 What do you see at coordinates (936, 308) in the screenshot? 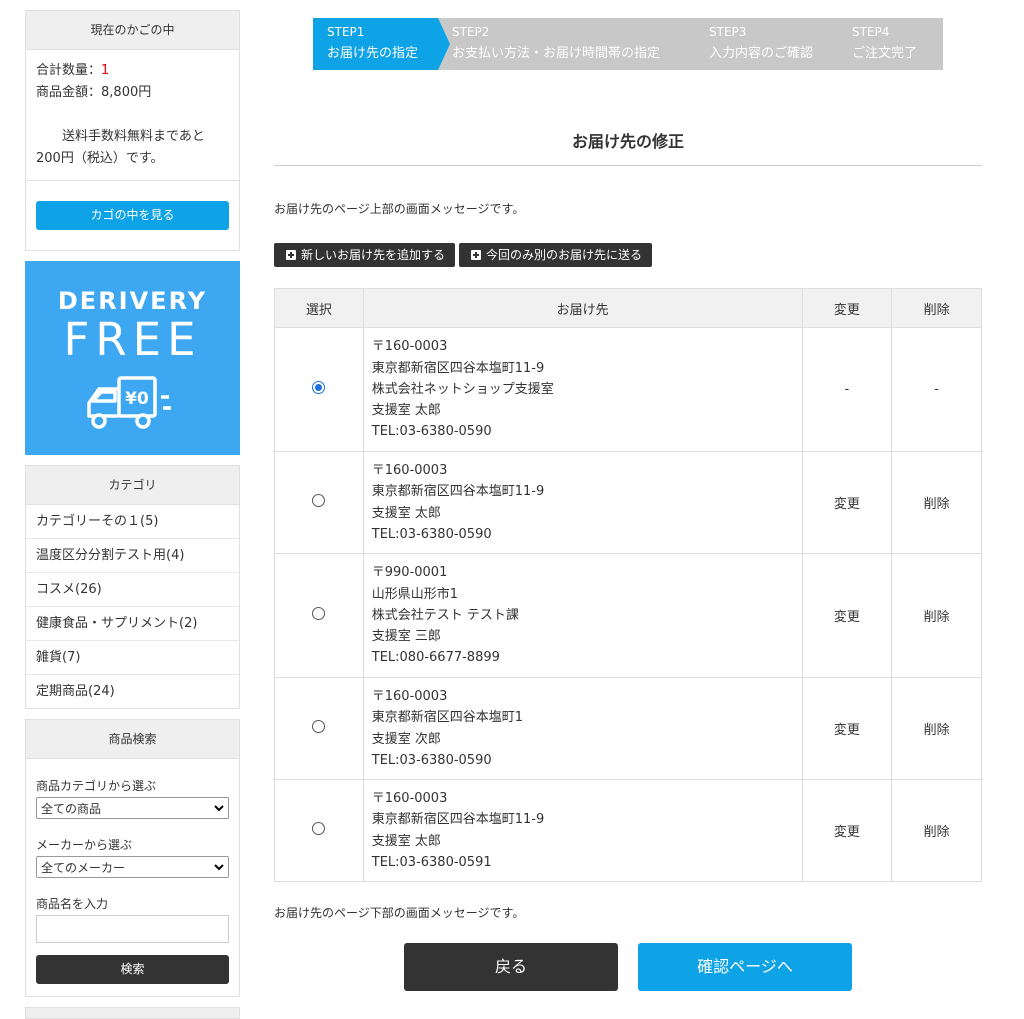
I see `header-delete: 削除` at bounding box center [936, 308].